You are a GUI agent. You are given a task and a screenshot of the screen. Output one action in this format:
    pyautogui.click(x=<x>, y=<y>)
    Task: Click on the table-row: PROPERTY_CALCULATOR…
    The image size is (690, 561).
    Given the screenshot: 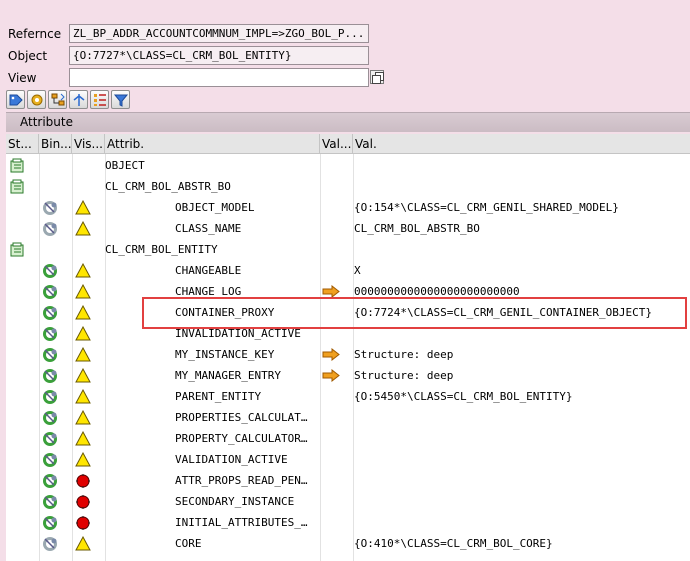 What is the action you would take?
    pyautogui.click(x=348, y=438)
    